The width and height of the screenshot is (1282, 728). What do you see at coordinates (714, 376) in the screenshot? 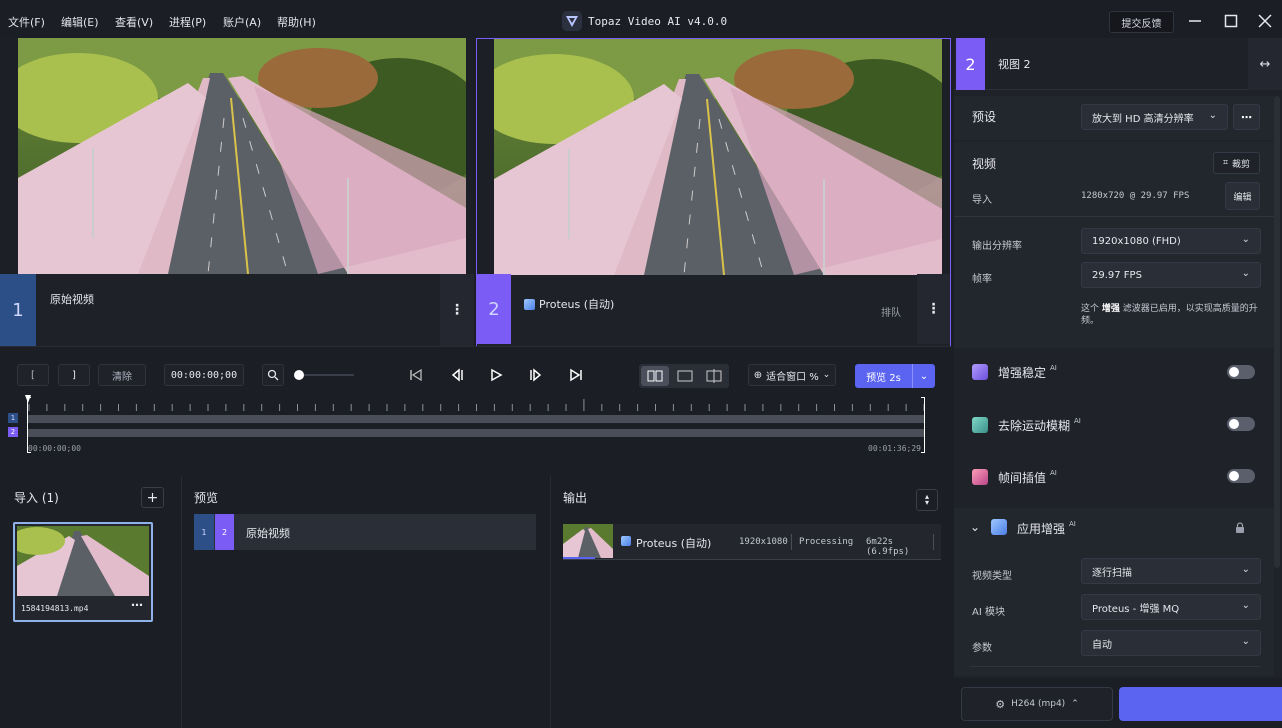
I see `split-view-icon` at bounding box center [714, 376].